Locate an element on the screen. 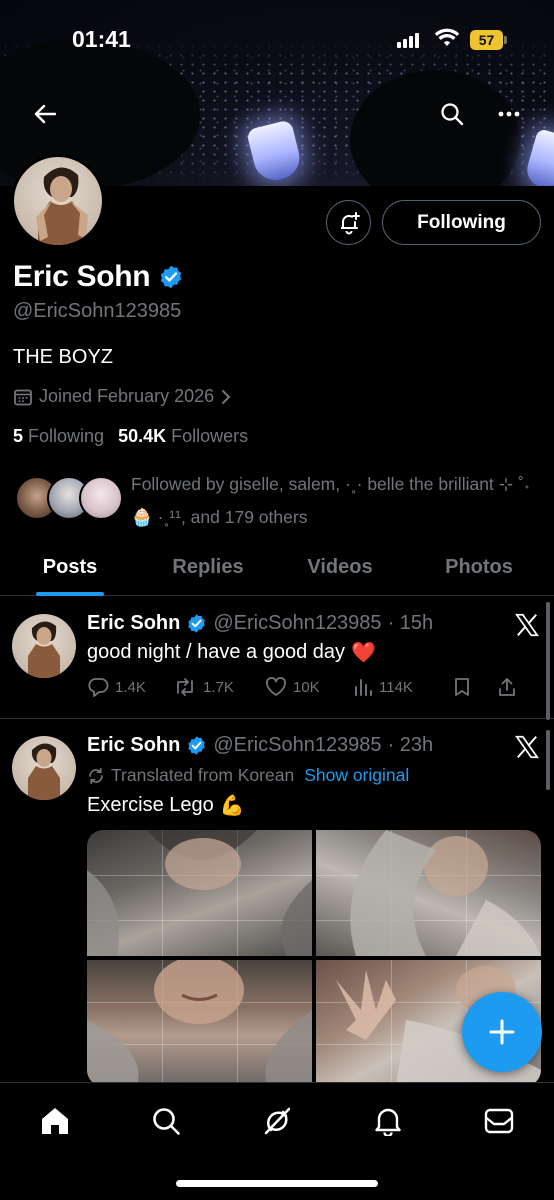 This screenshot has height=1200, width=554. nav-messages is located at coordinates (499, 1121).